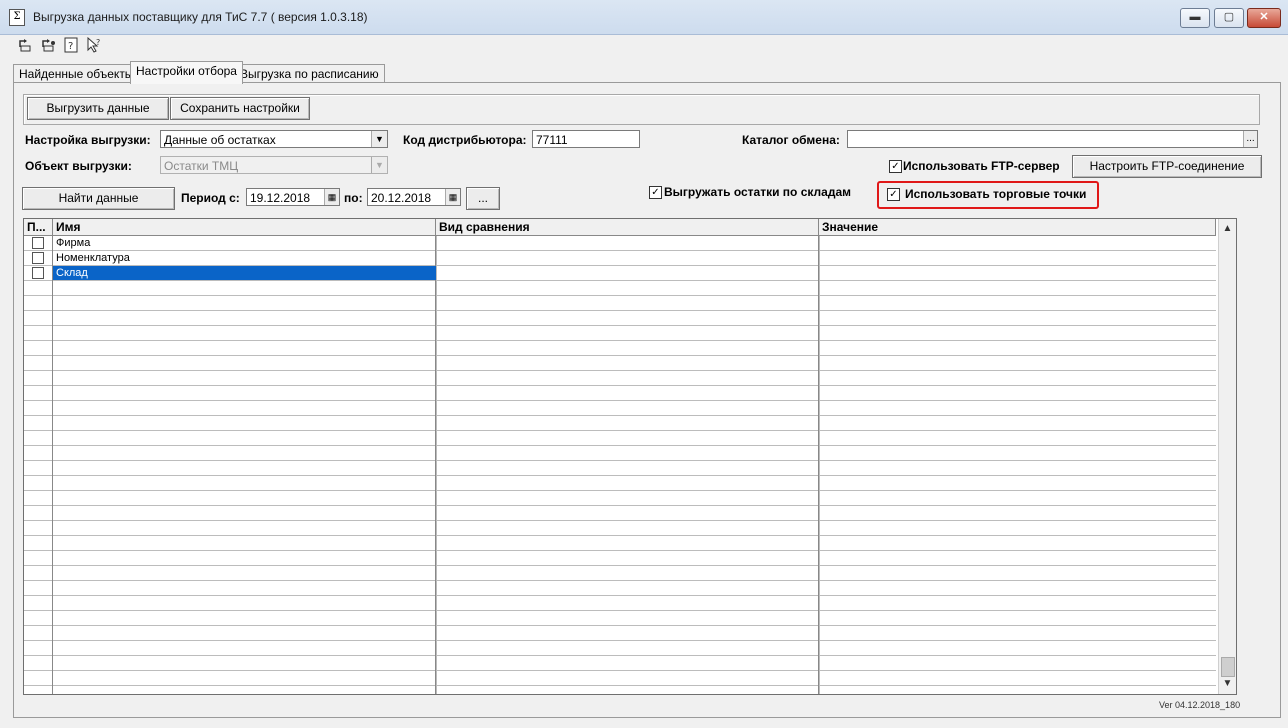 Image resolution: width=1288 pixels, height=728 pixels. What do you see at coordinates (981, 166) in the screenshot?
I see `use-ftp-label: Использовать FTP-сервер` at bounding box center [981, 166].